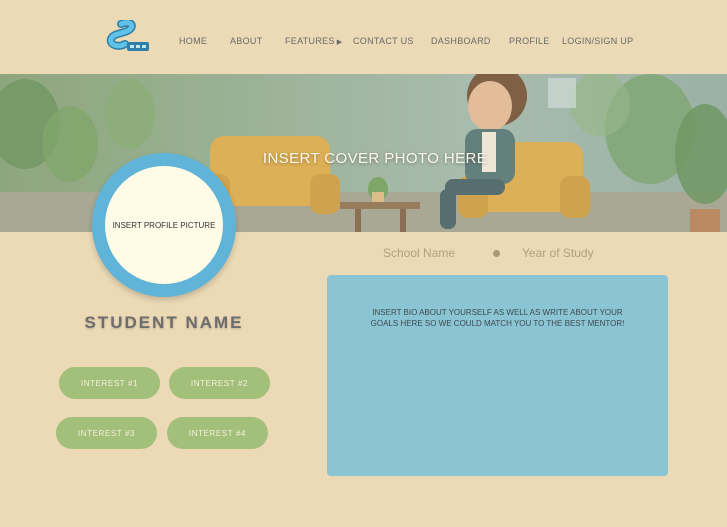  I want to click on interest-label: INTEREST #1, so click(109, 383).